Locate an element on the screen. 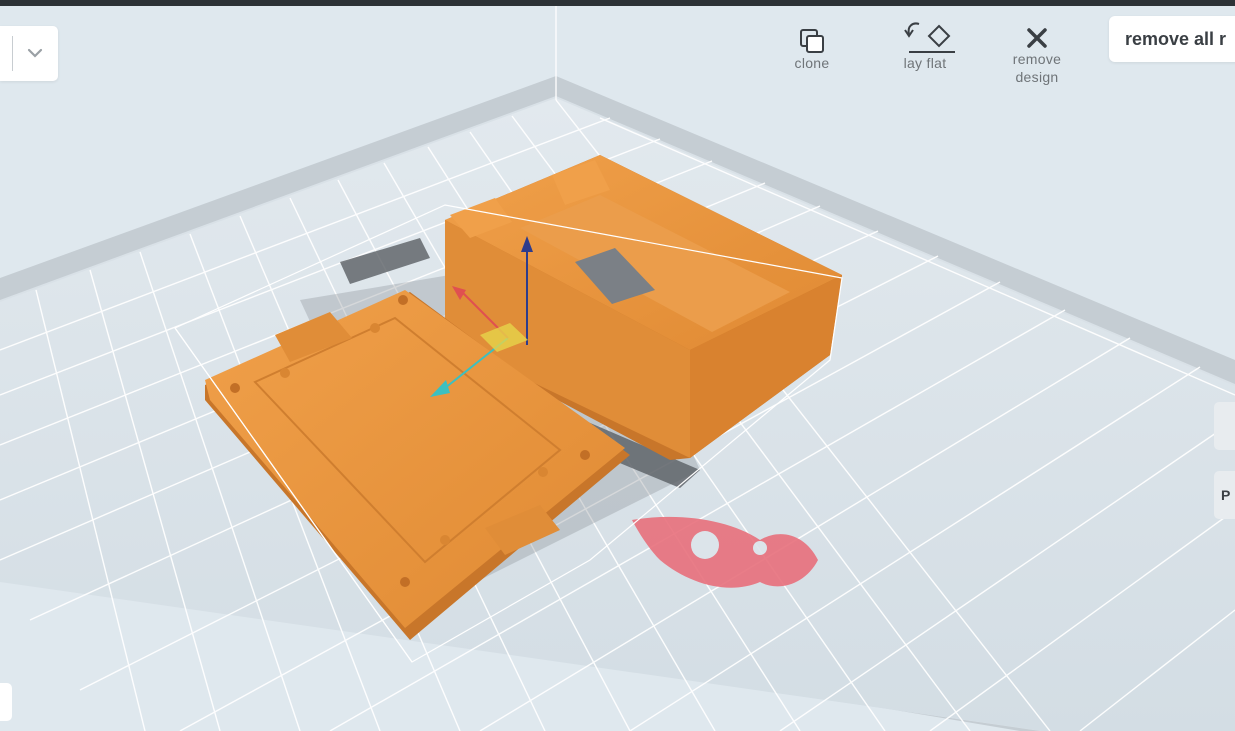 Image resolution: width=1235 pixels, height=731 pixels. lay-flat-button: lay flat is located at coordinates (925, 46).